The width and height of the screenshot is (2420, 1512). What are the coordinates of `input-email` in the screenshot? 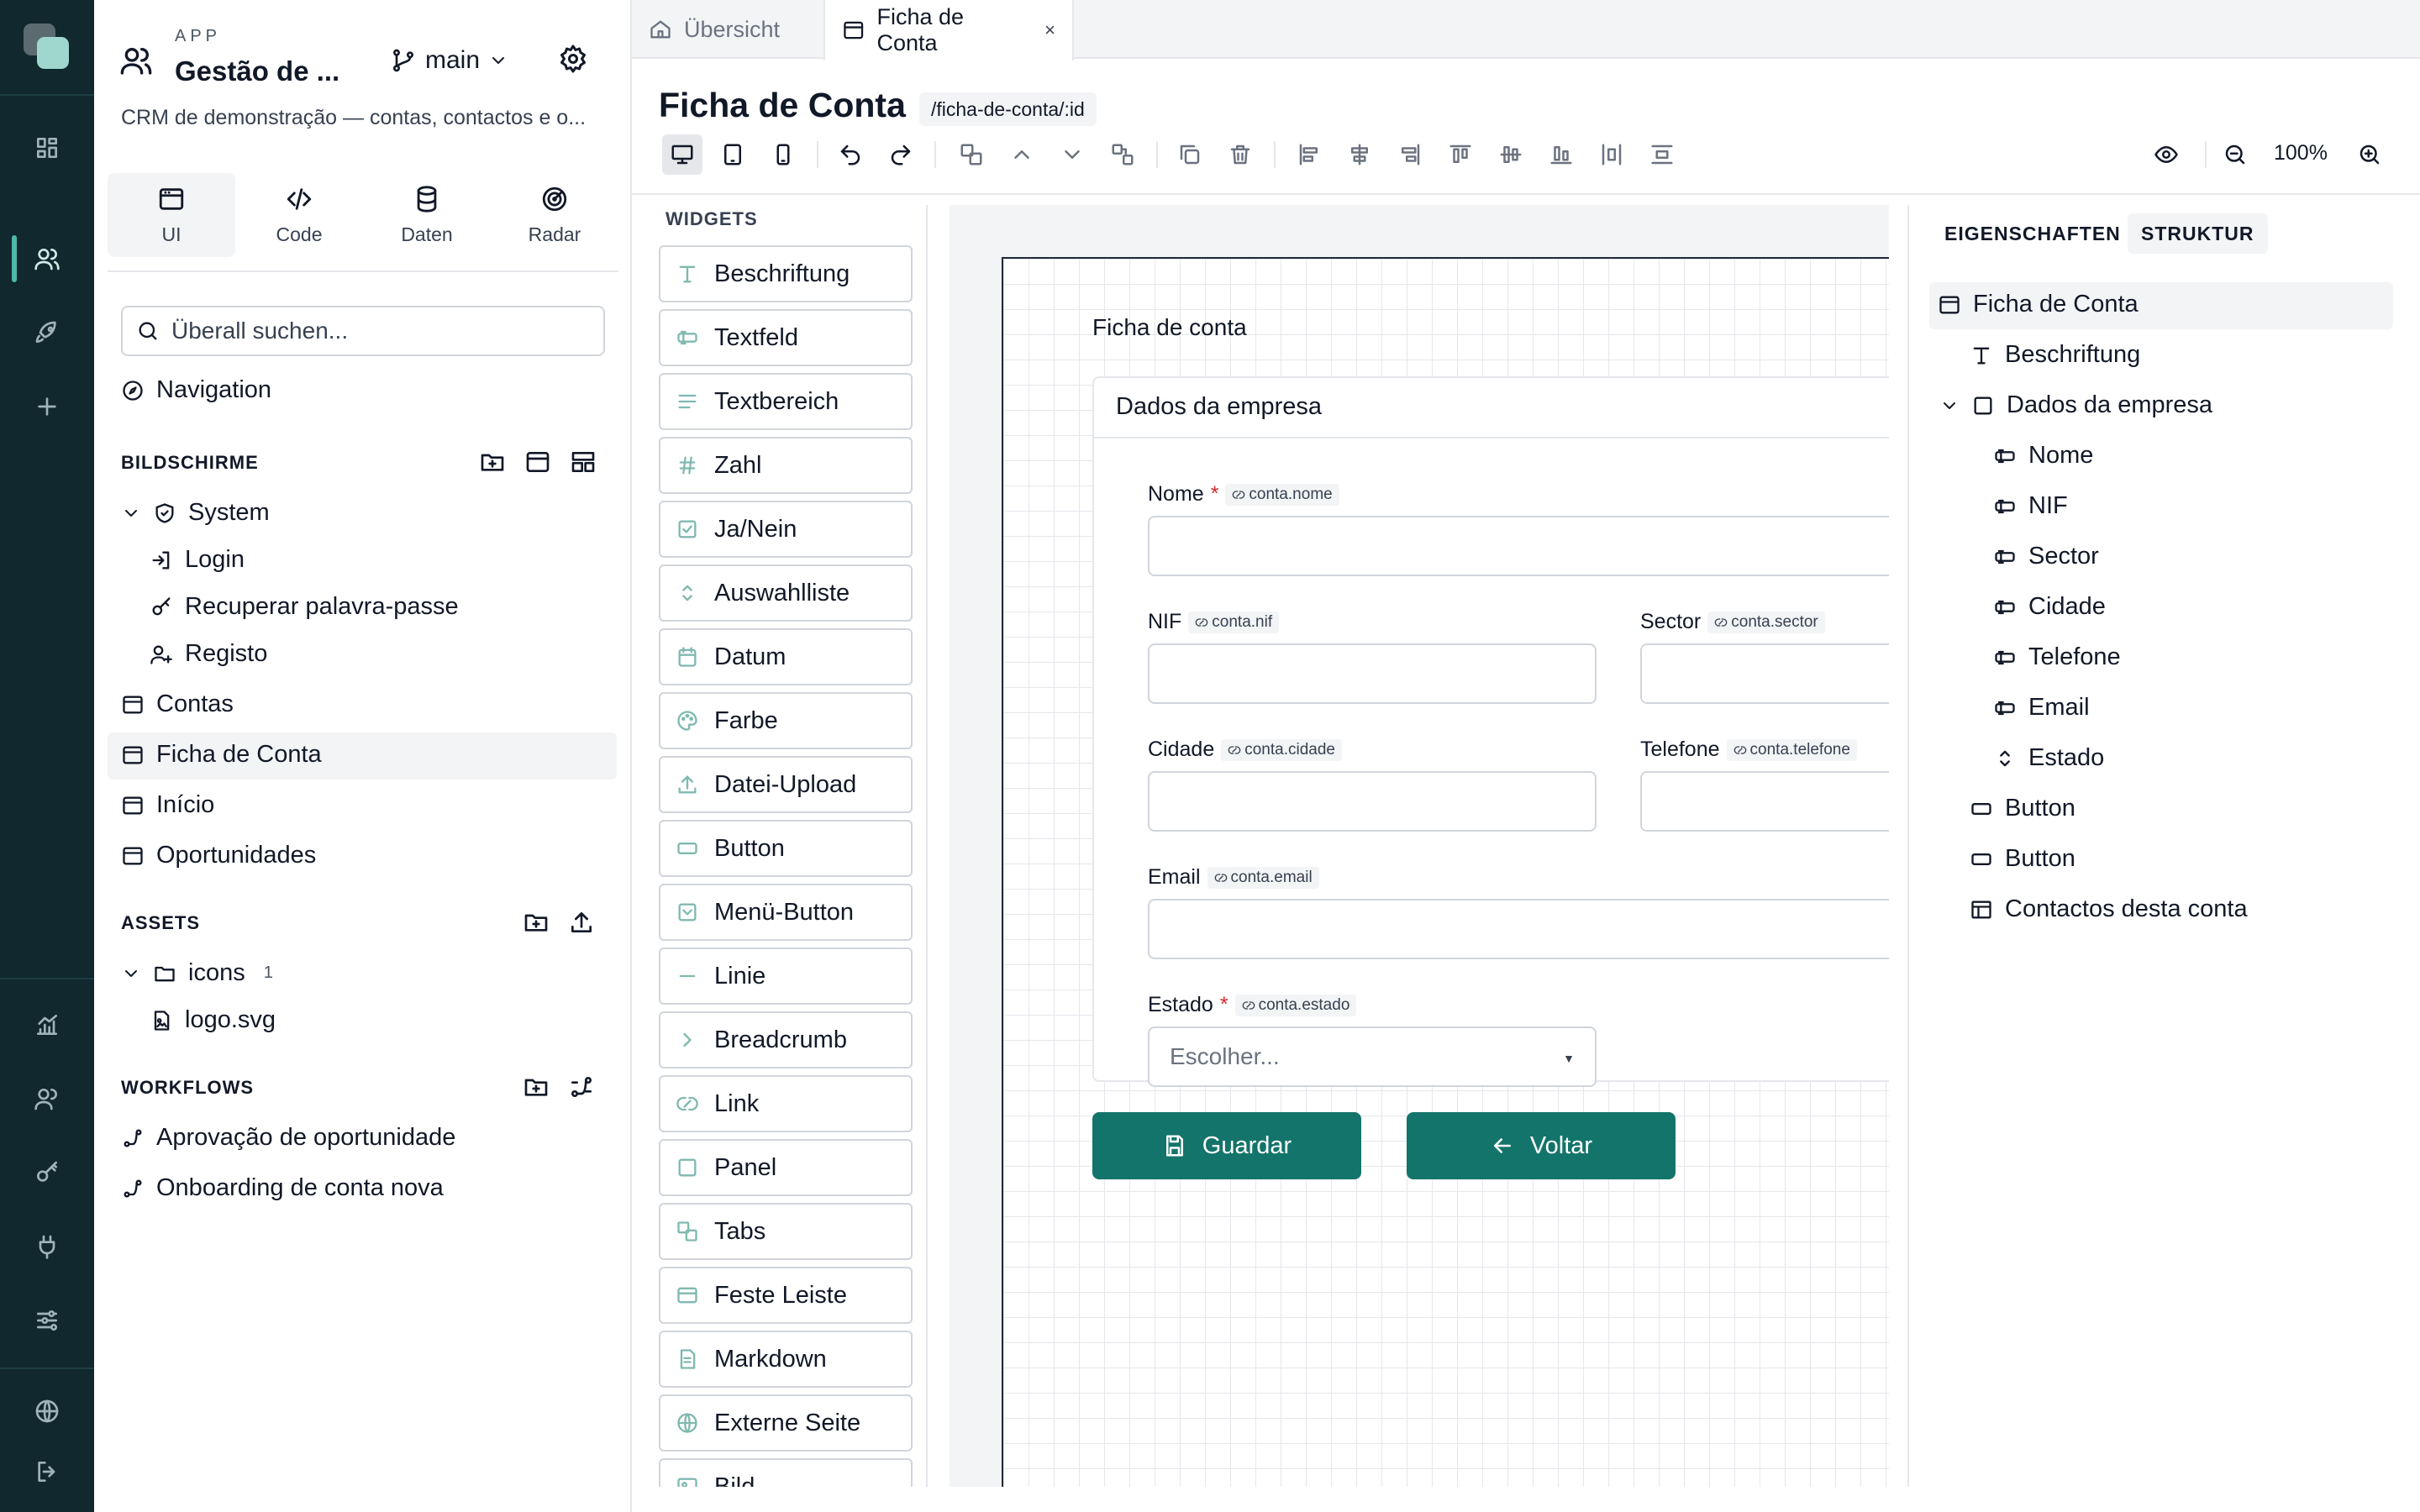 It's located at (1518, 929).